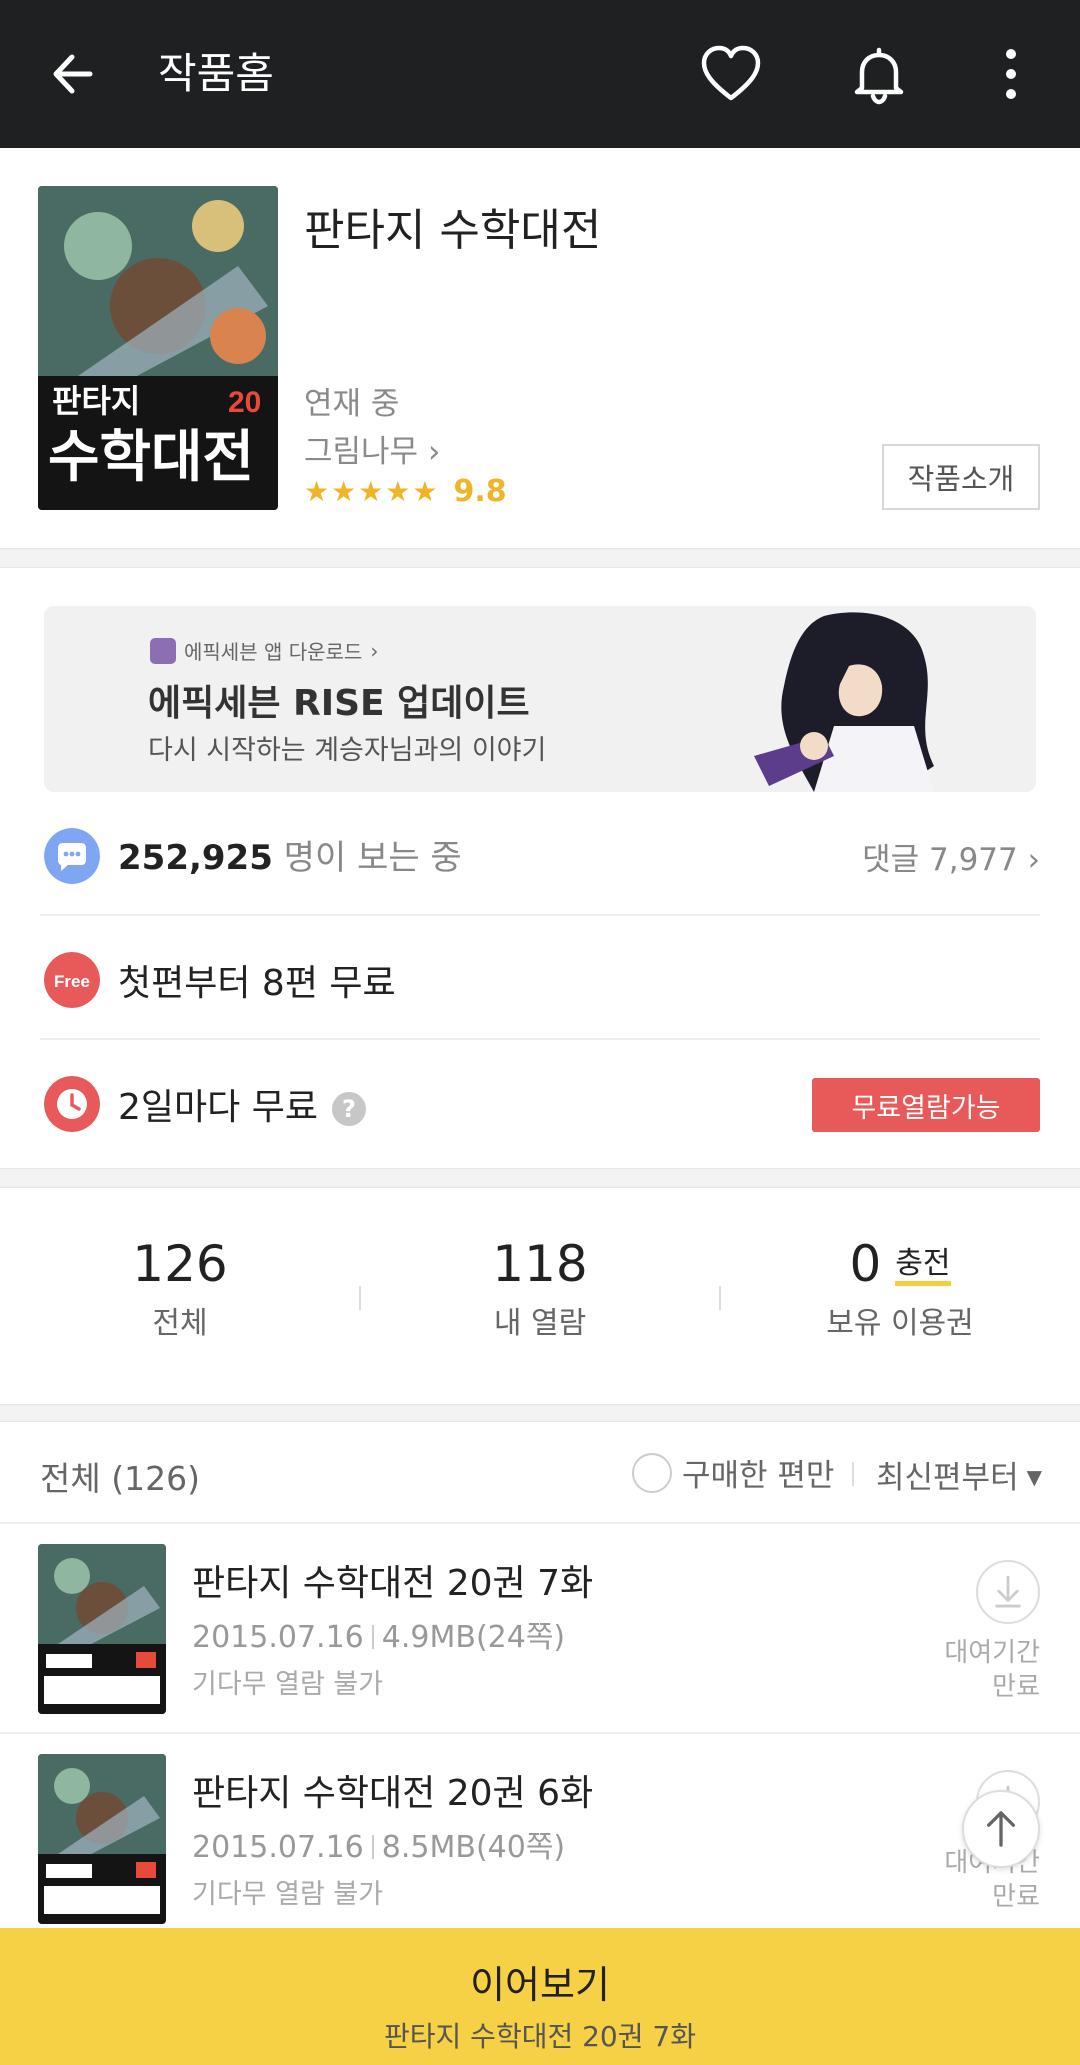  I want to click on continue-episode: 판타지 수학대전 20권 7화, so click(540, 2036).